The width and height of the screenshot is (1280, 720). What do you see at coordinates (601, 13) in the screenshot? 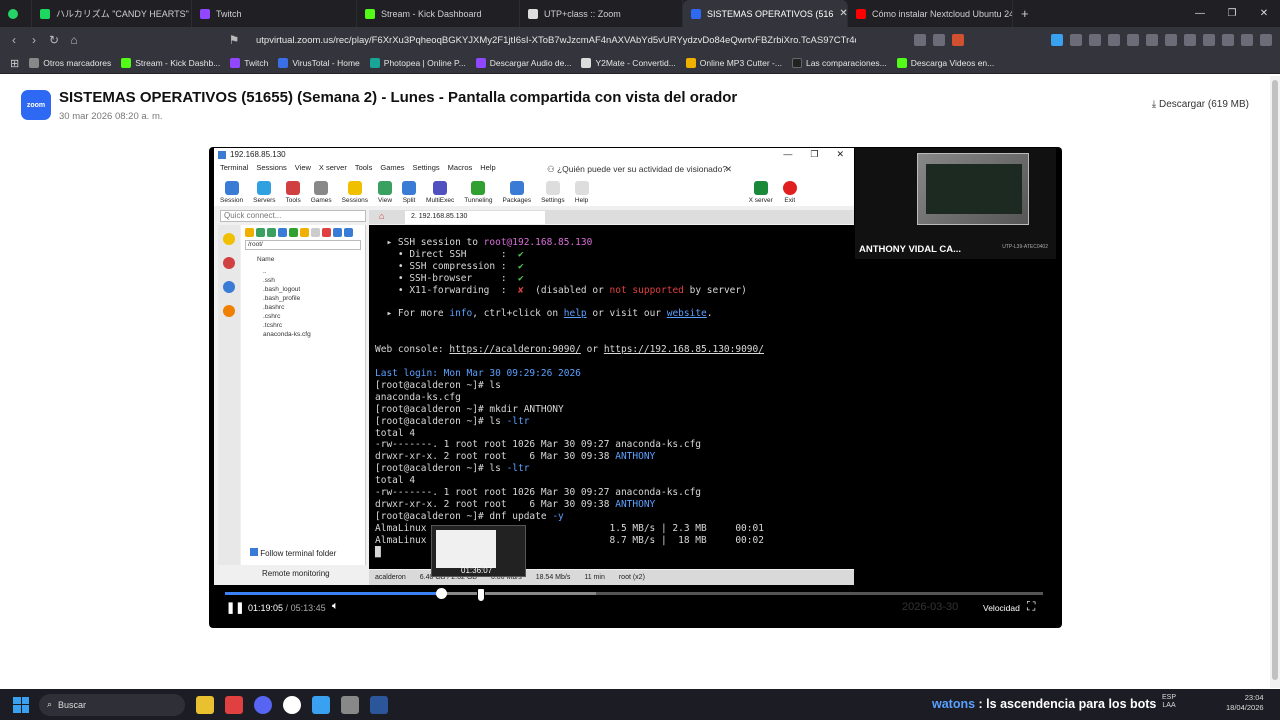
I see `tab-utp-class: UTP+class :: Zoom` at bounding box center [601, 13].